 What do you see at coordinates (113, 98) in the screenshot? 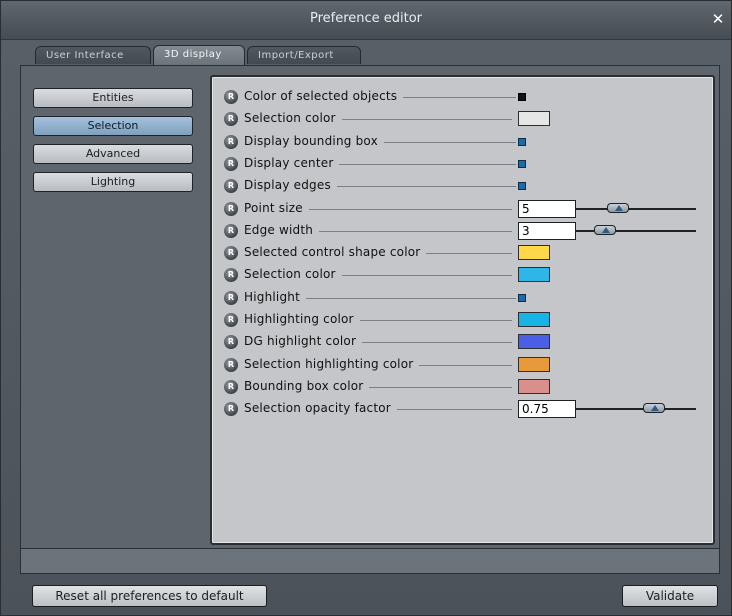
I see `category-entities-button: Entities` at bounding box center [113, 98].